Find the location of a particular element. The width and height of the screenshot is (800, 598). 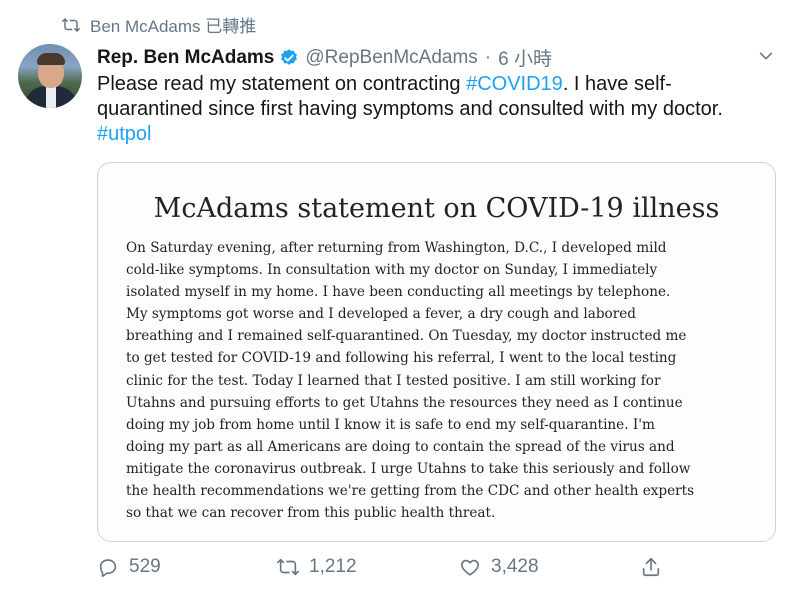

timestamp: 6 小時 is located at coordinates (525, 57).